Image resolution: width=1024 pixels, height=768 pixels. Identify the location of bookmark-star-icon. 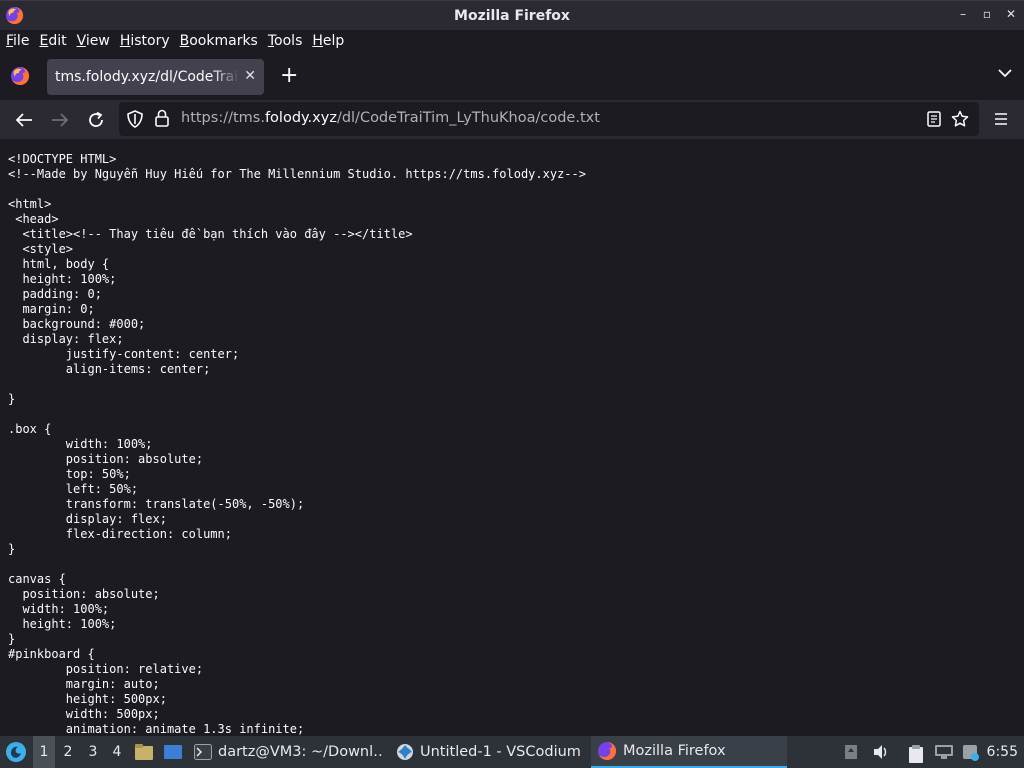
(960, 119).